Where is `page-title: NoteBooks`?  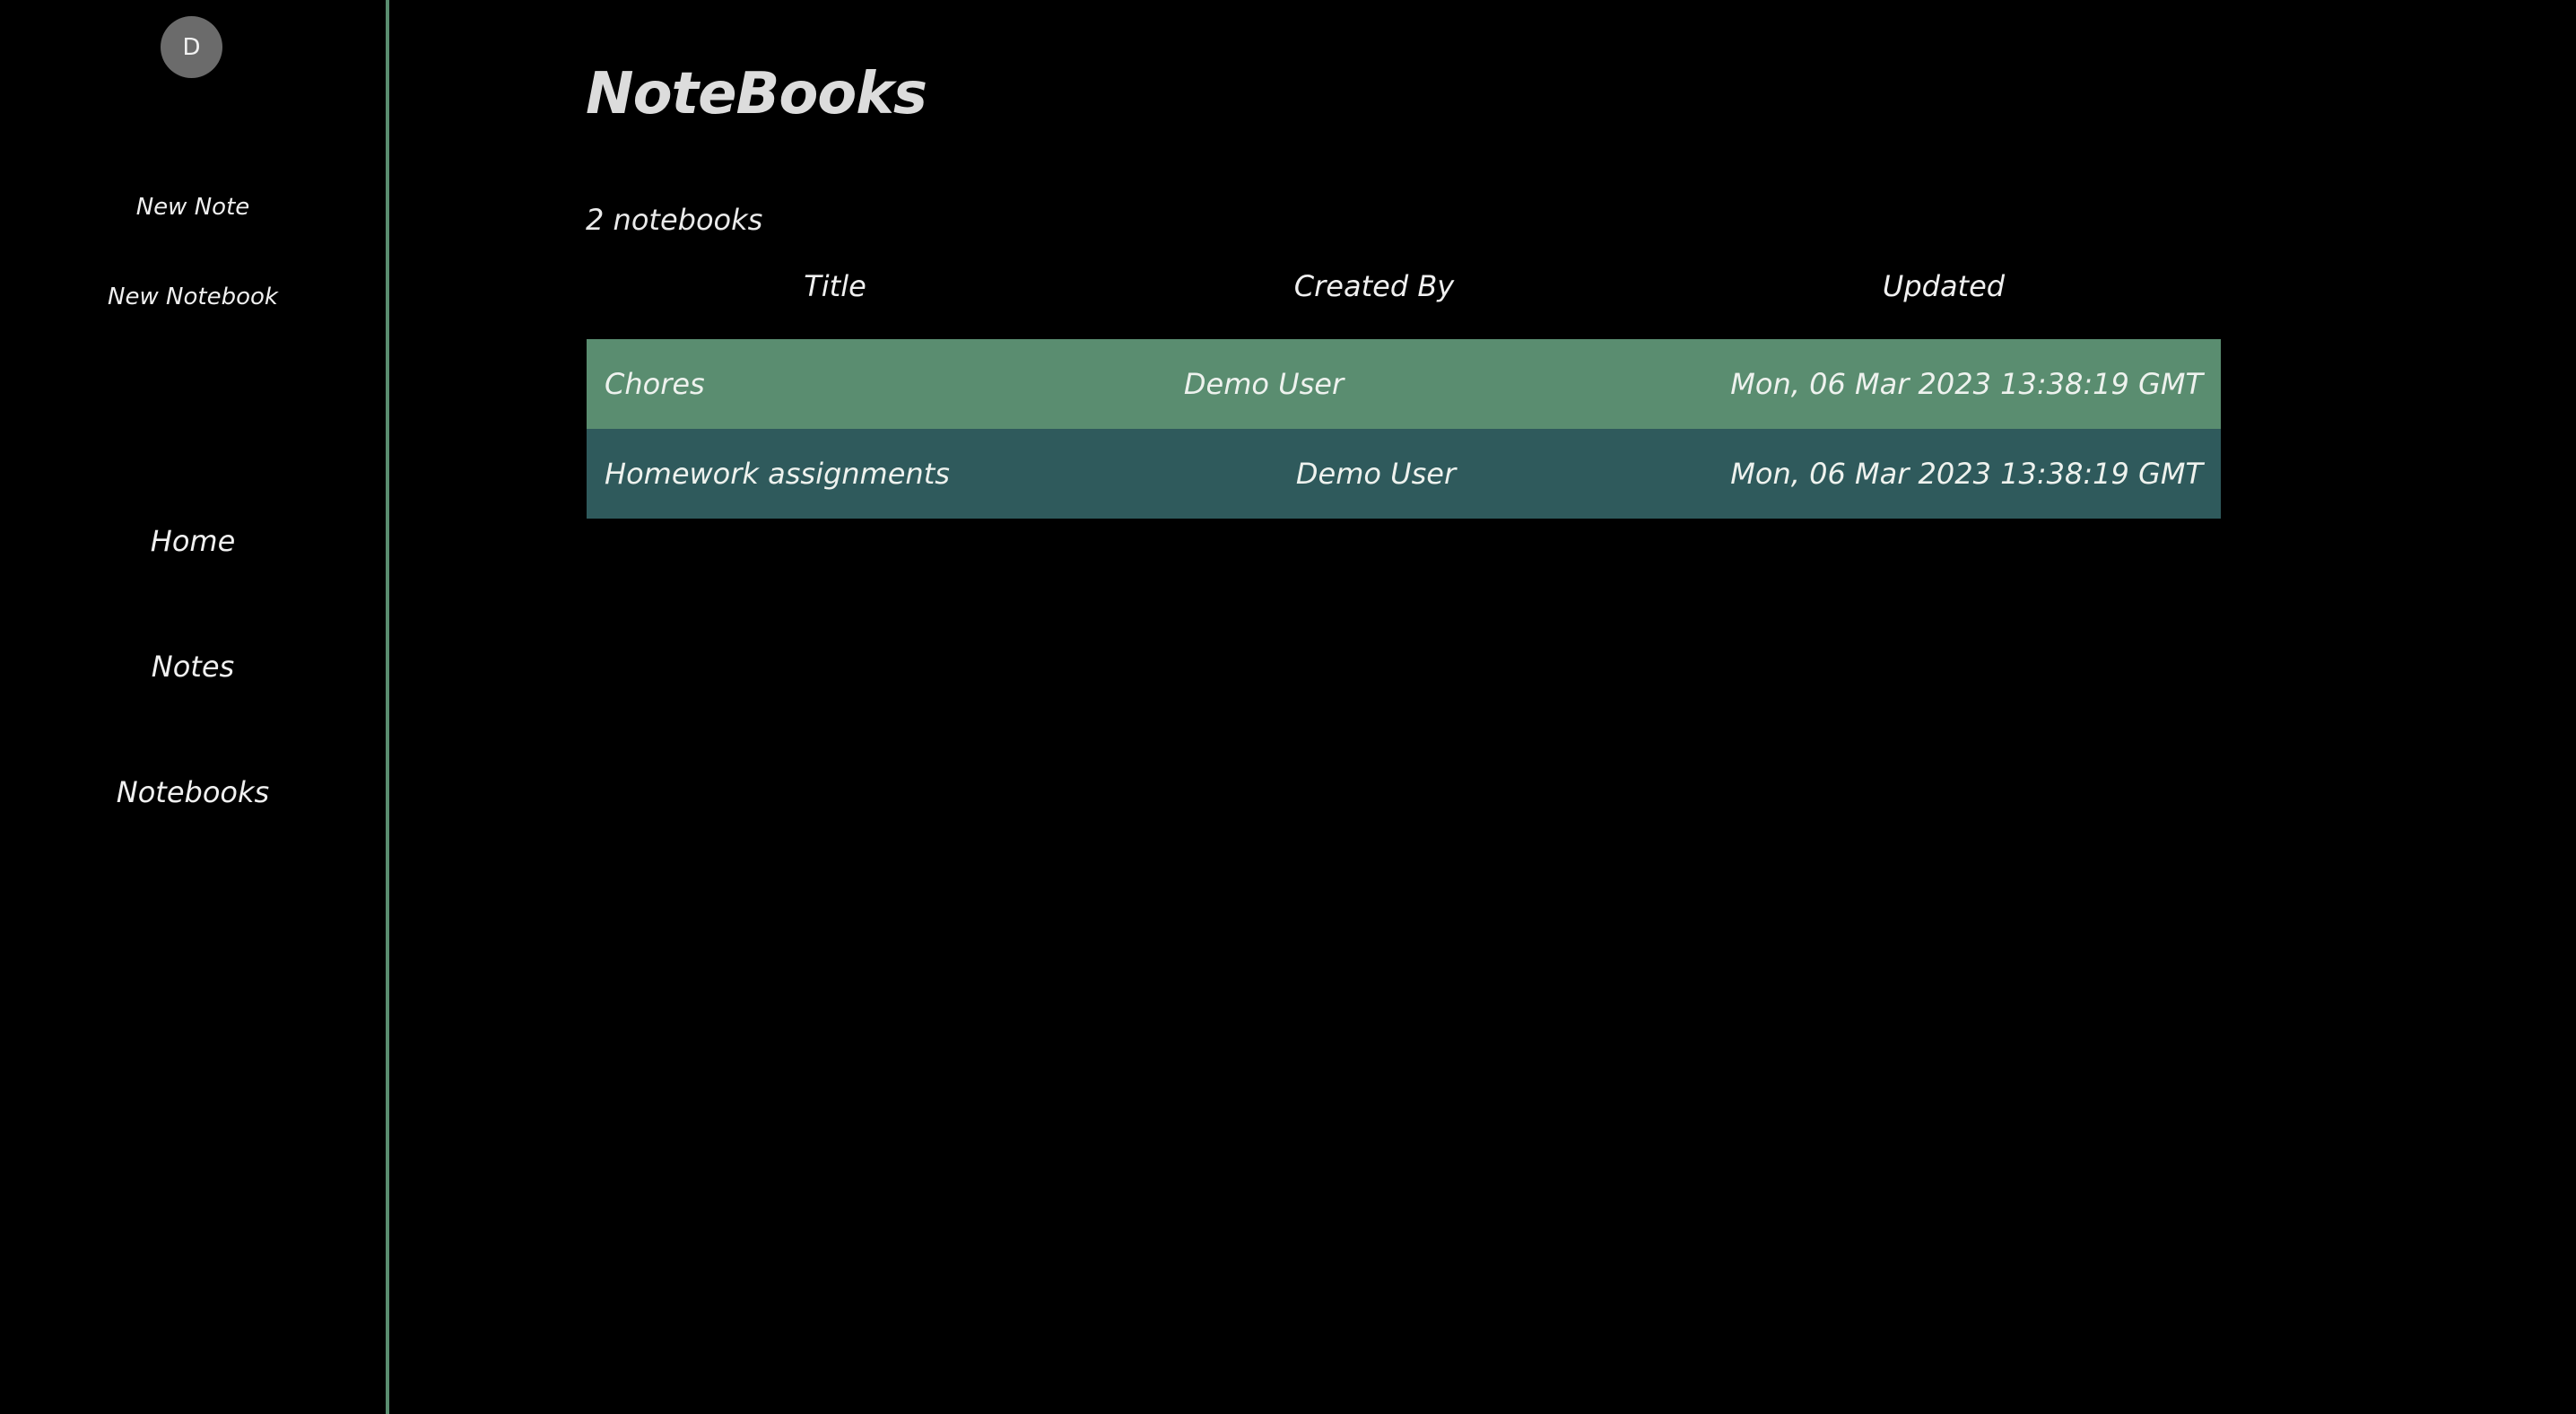 page-title: NoteBooks is located at coordinates (756, 94).